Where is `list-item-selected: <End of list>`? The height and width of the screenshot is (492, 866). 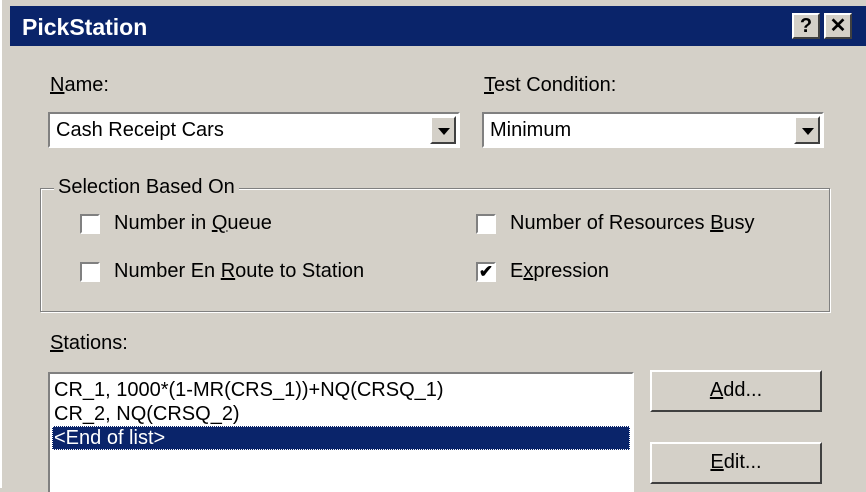 list-item-selected: <End of list> is located at coordinates (341, 438).